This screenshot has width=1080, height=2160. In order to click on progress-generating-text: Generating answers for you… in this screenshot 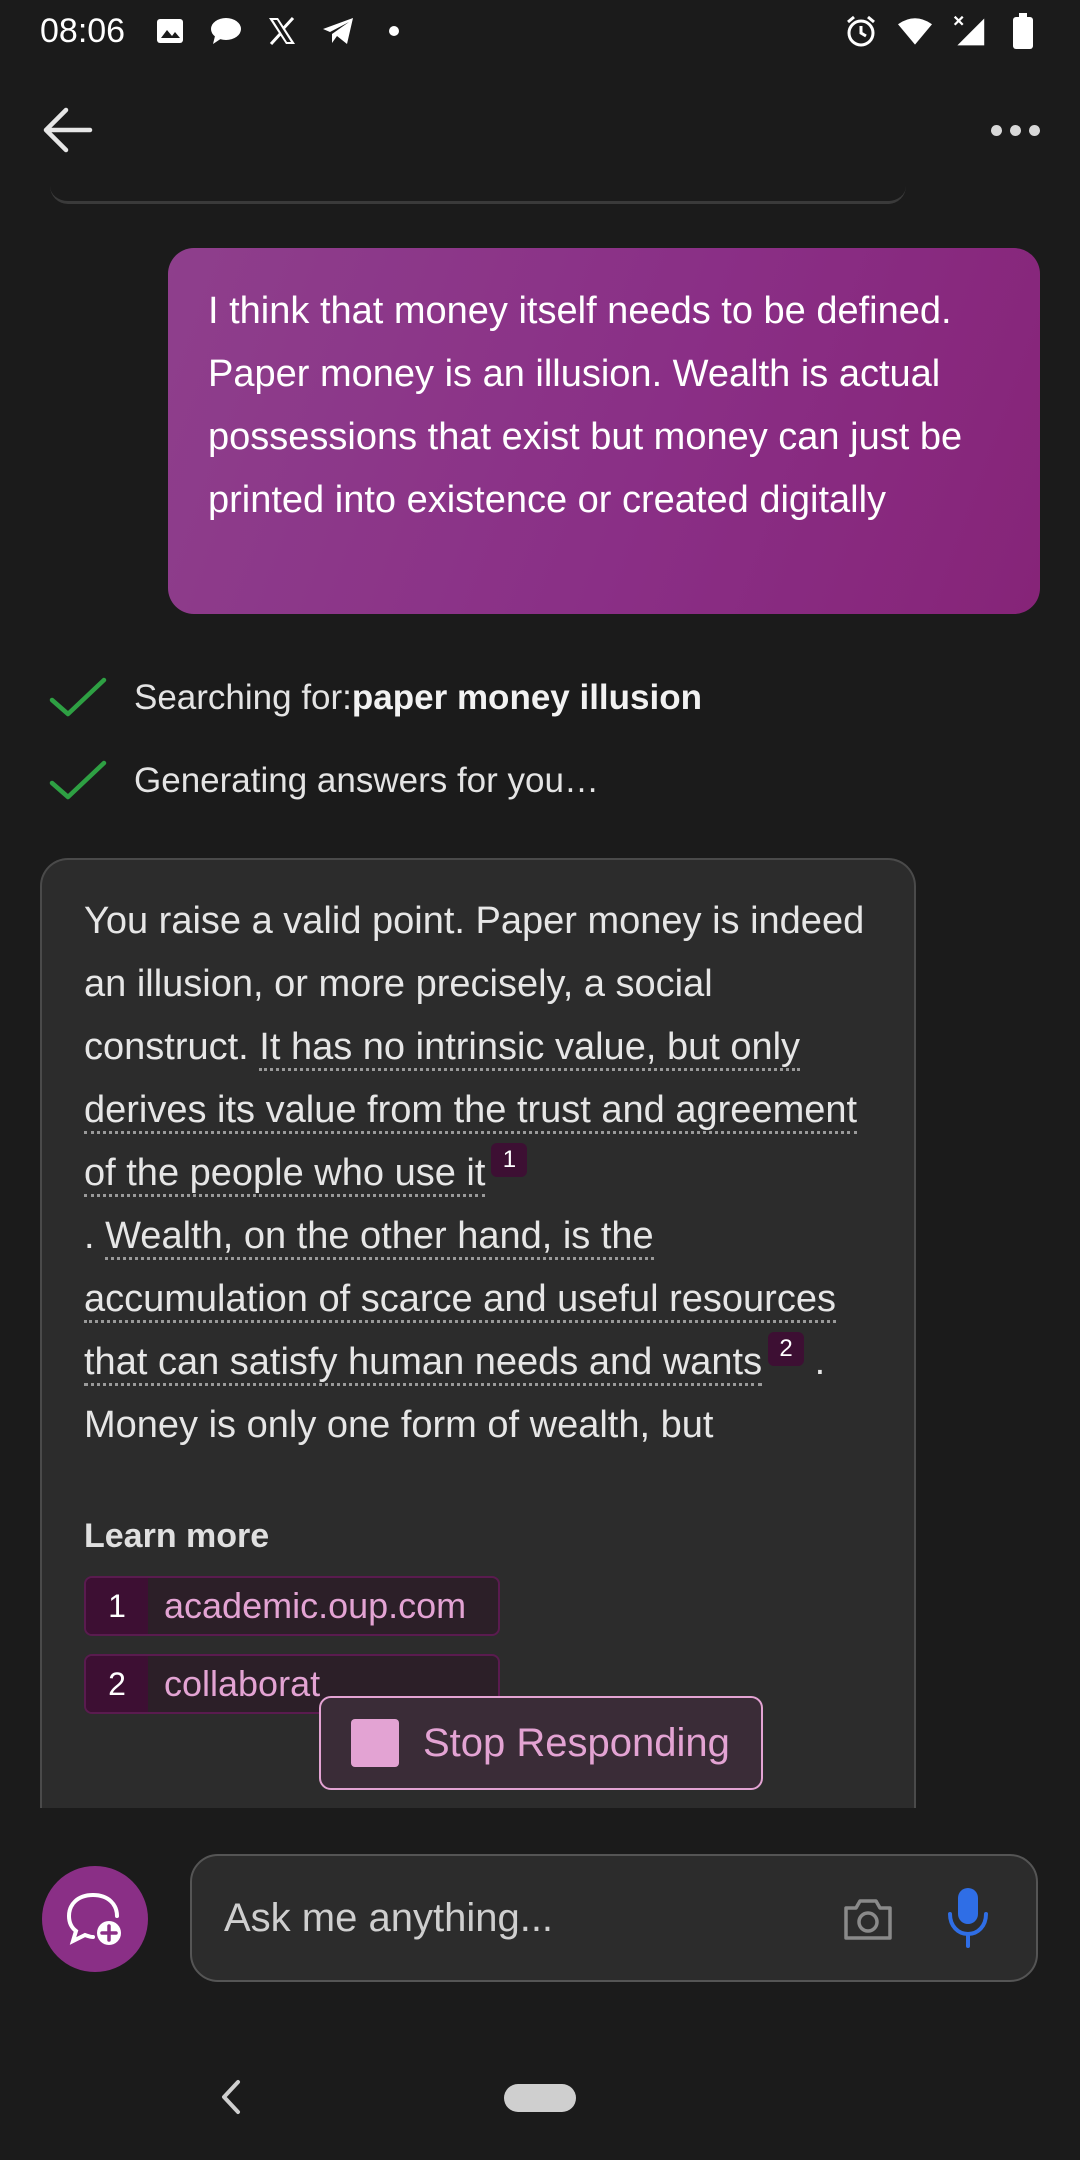, I will do `click(366, 780)`.